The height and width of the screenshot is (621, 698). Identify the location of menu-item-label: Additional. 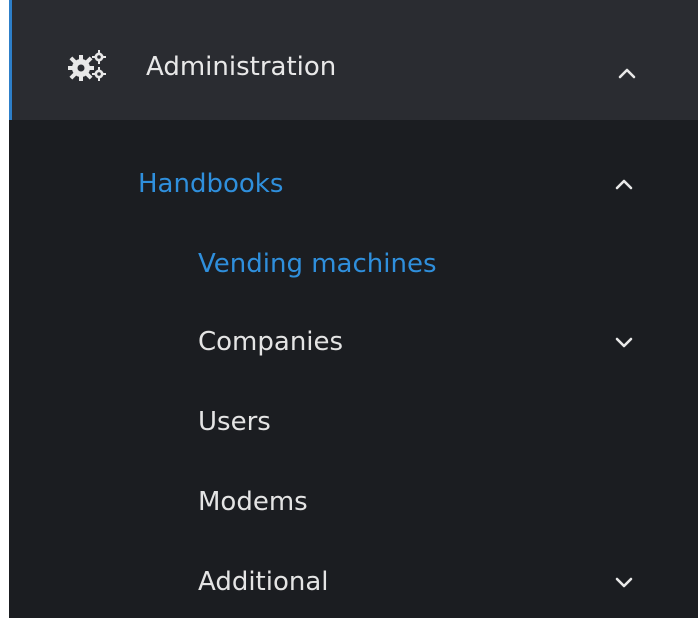
(263, 582).